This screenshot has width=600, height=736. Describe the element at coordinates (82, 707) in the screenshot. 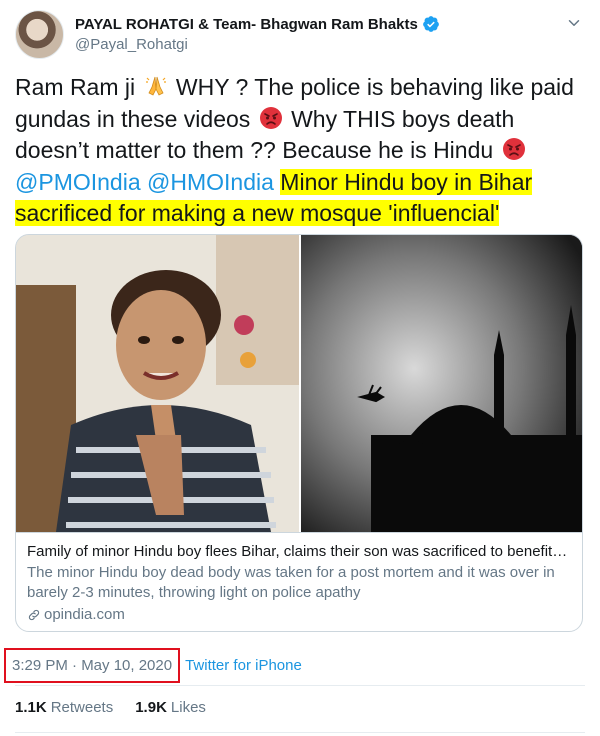

I see `retweets-label: Retweets` at that location.